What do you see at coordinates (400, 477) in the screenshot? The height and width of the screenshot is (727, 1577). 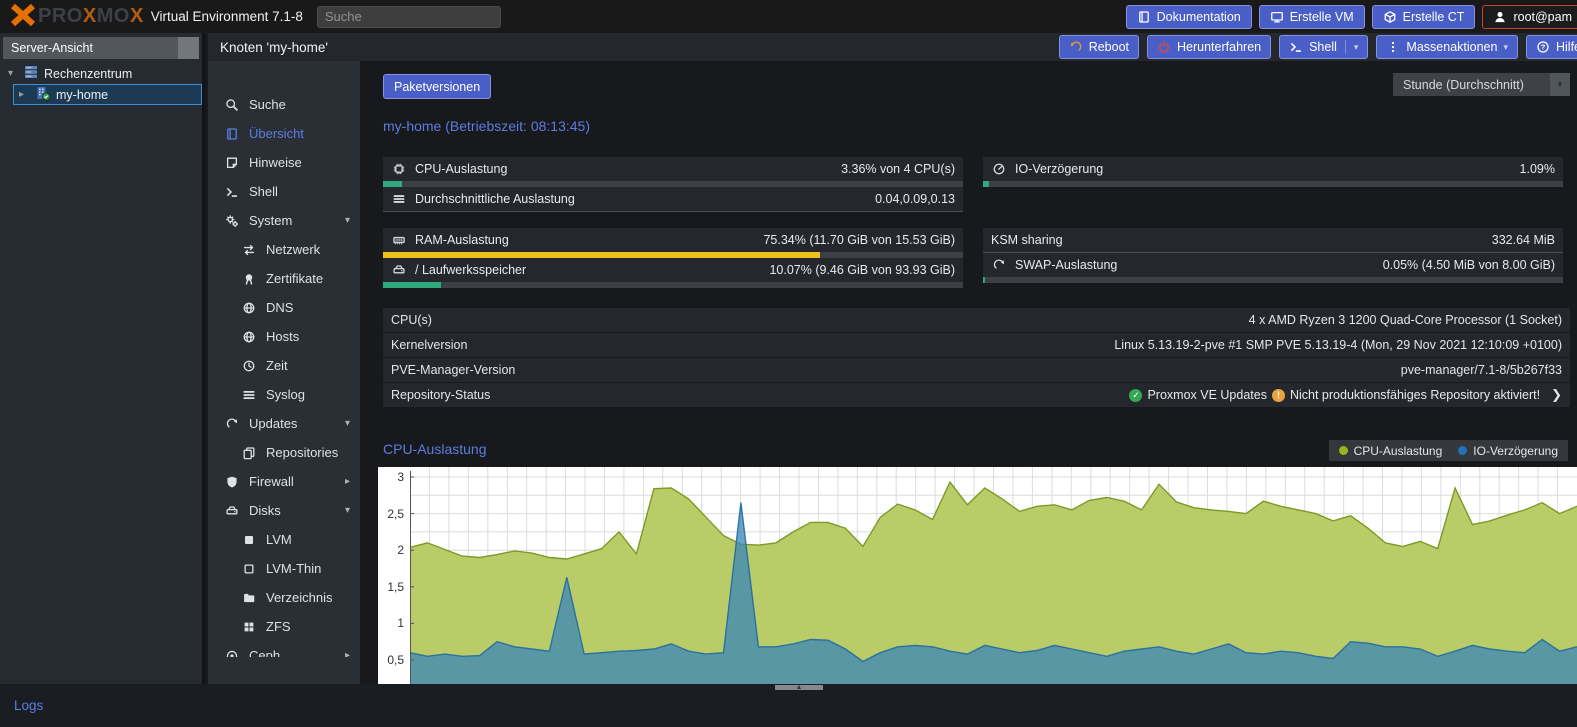 I see `y-axis-tick-label: 3` at bounding box center [400, 477].